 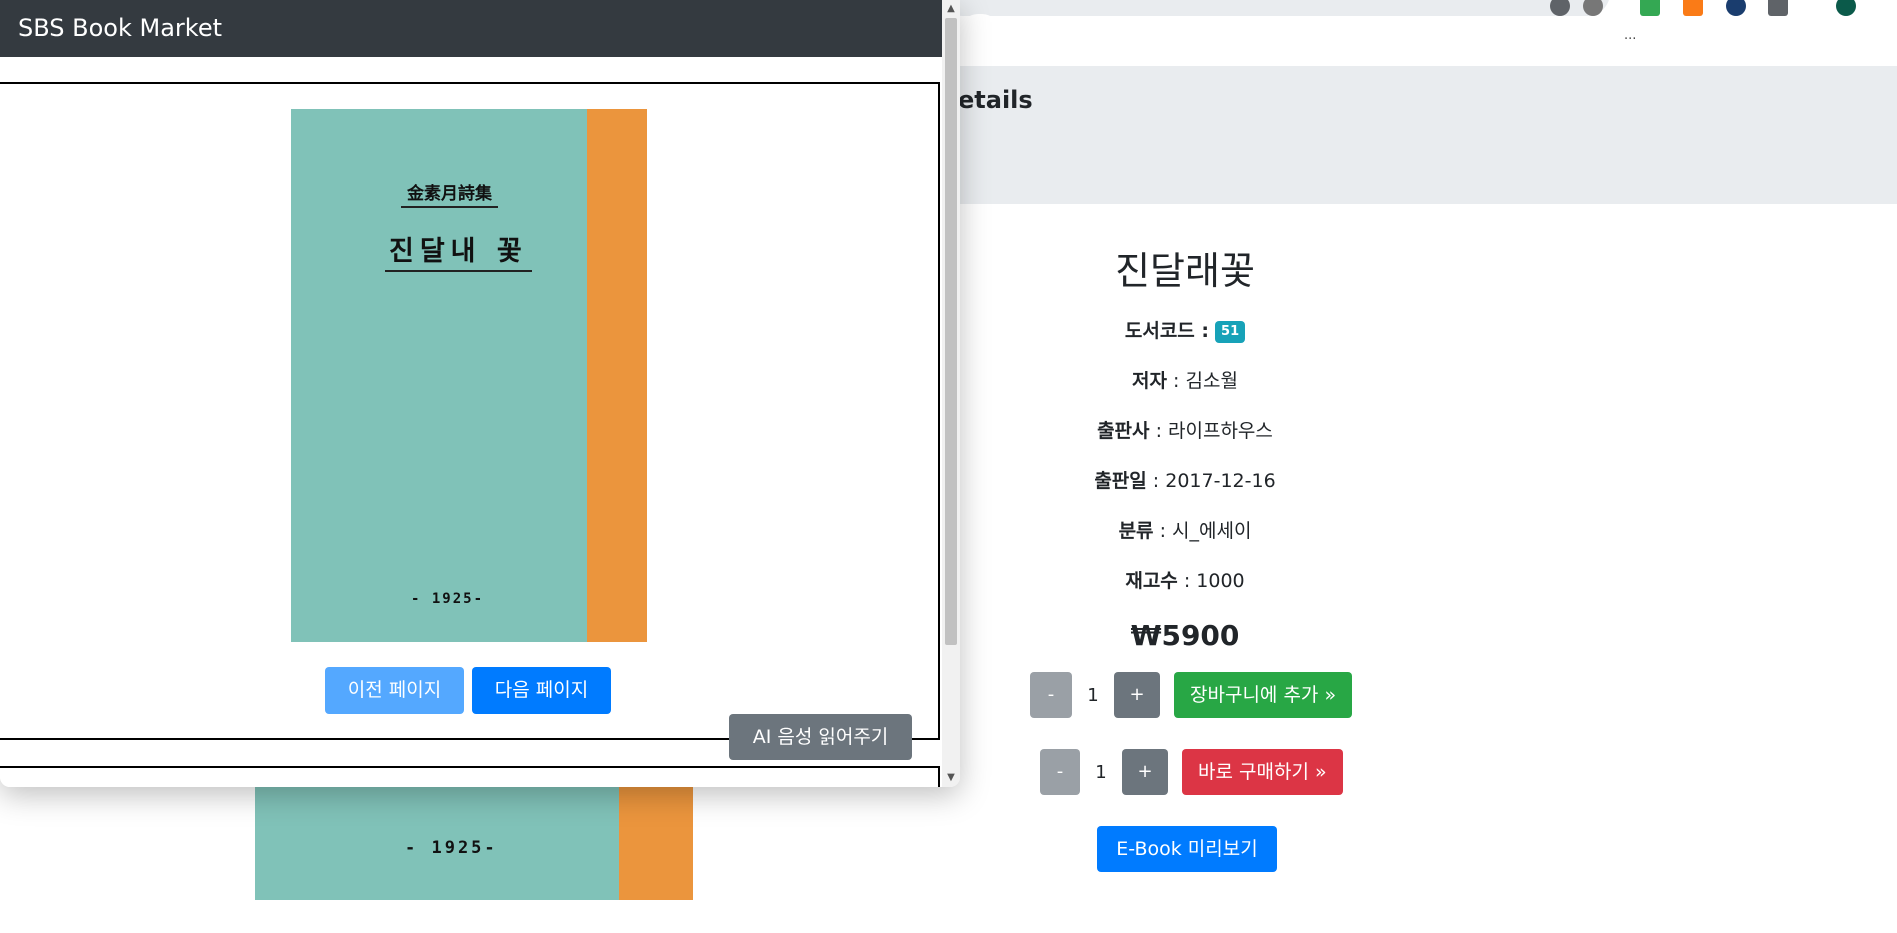 What do you see at coordinates (469, 375) in the screenshot?
I see `ebook-page-image: 金素月詩集 진달내 꽃 - 1925-` at bounding box center [469, 375].